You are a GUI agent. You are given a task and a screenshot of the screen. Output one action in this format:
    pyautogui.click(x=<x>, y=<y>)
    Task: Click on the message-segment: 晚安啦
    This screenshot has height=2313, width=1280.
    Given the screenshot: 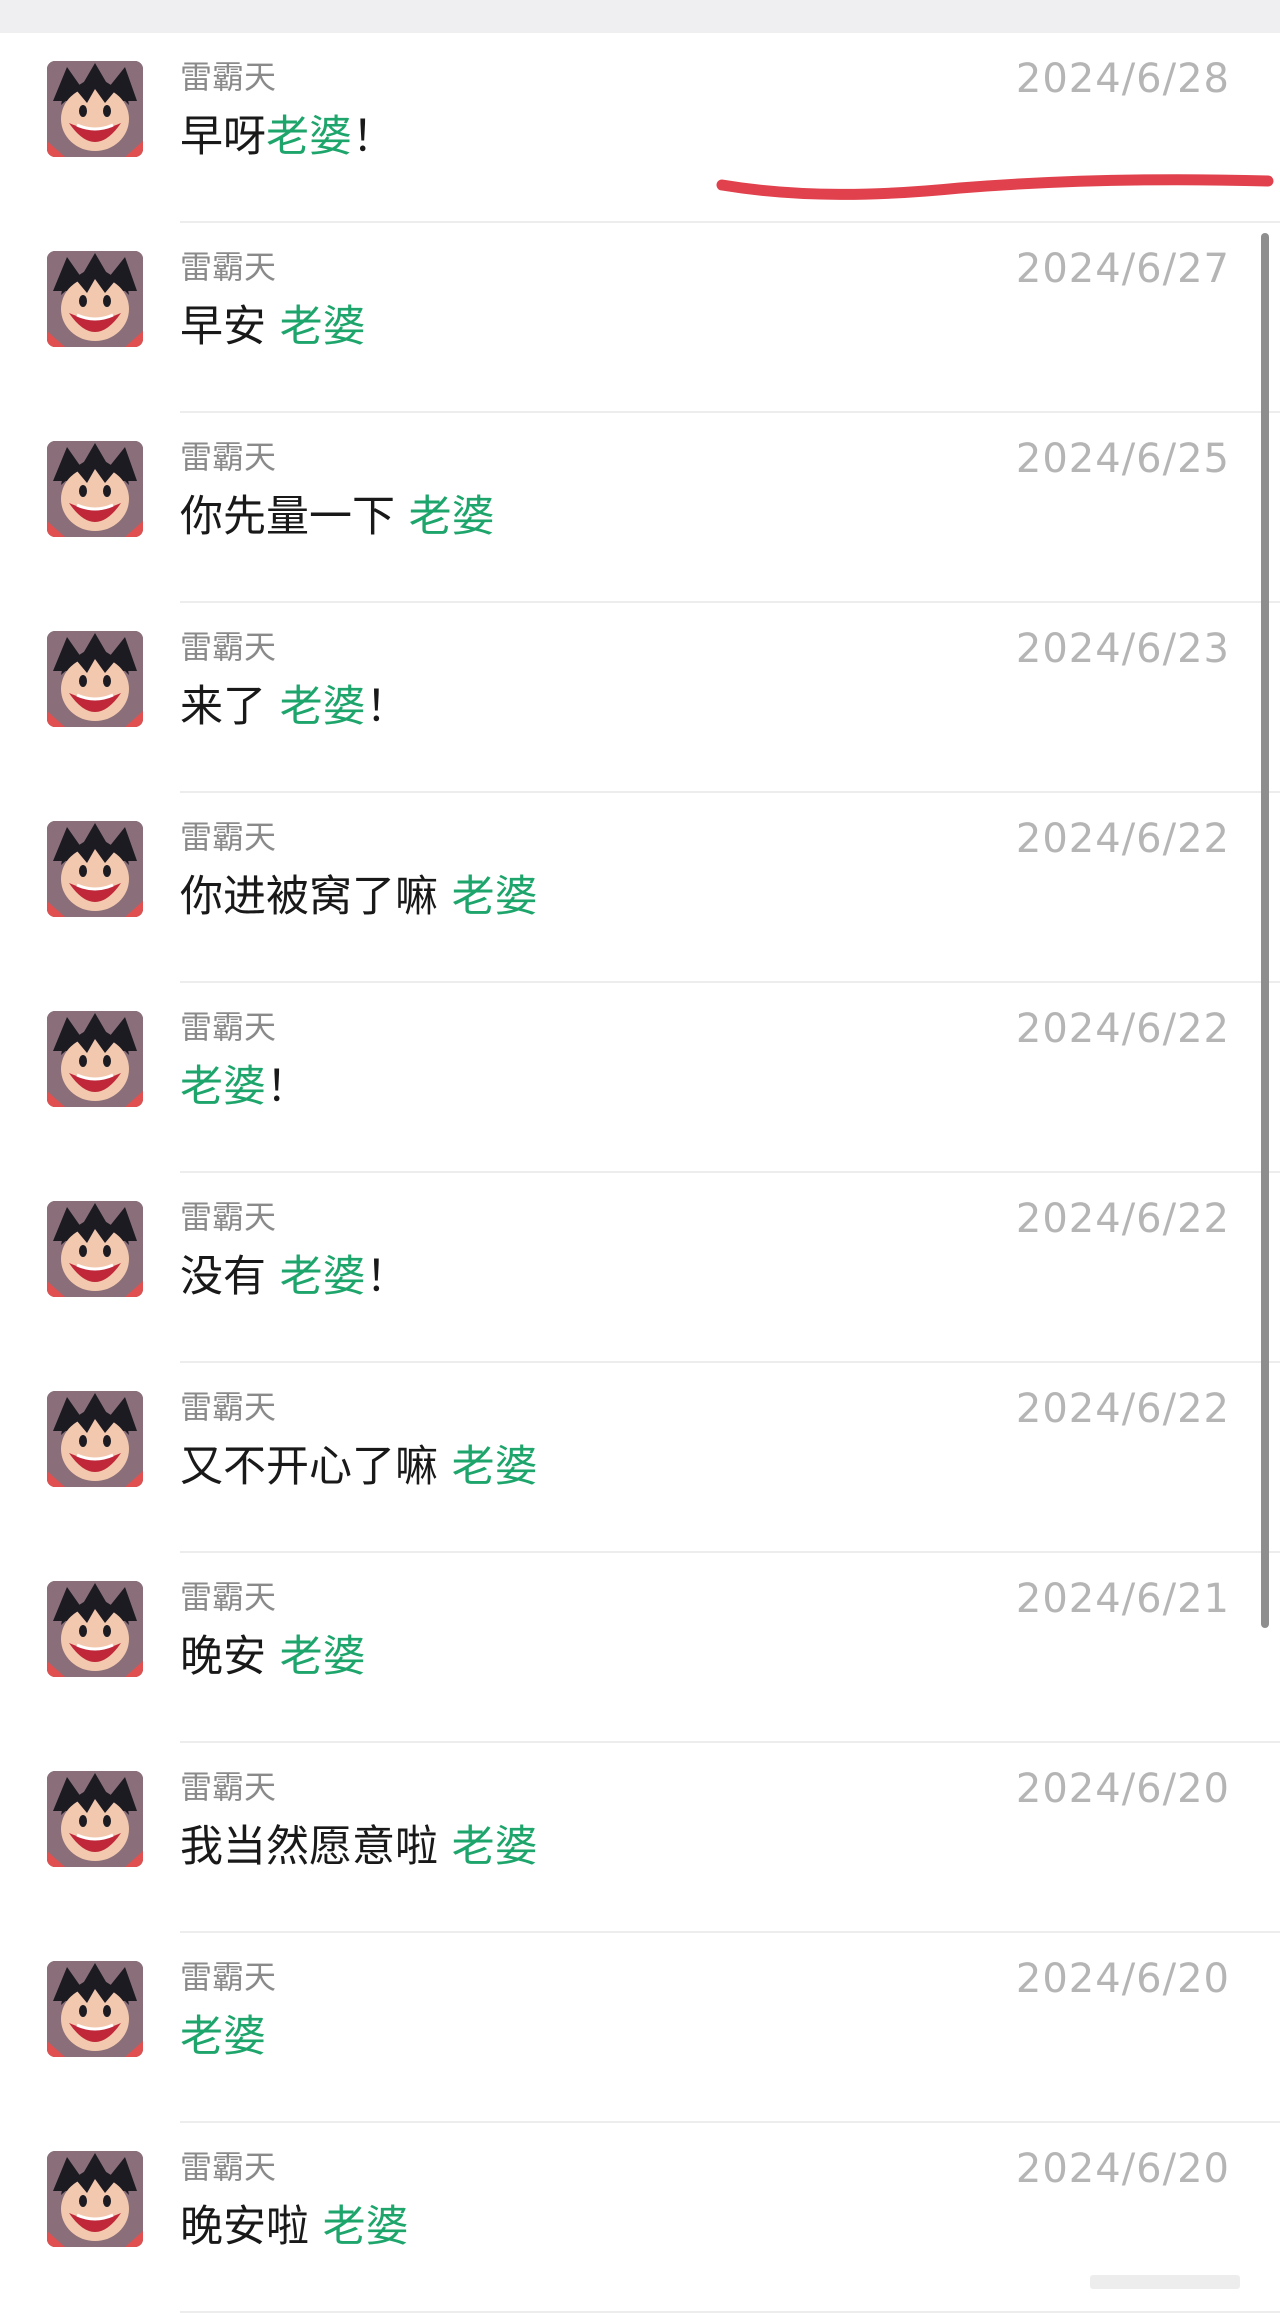 What is the action you would take?
    pyautogui.click(x=251, y=2227)
    